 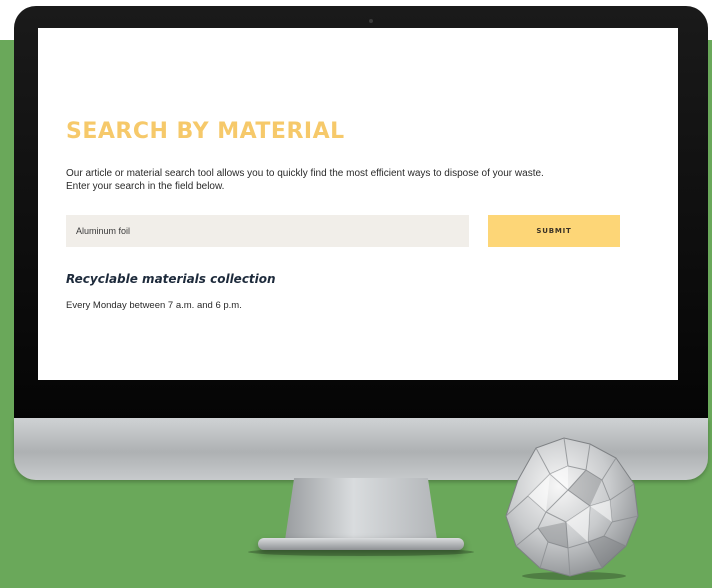 I want to click on intro-line-2: Enter your search in the field below., so click(x=145, y=186).